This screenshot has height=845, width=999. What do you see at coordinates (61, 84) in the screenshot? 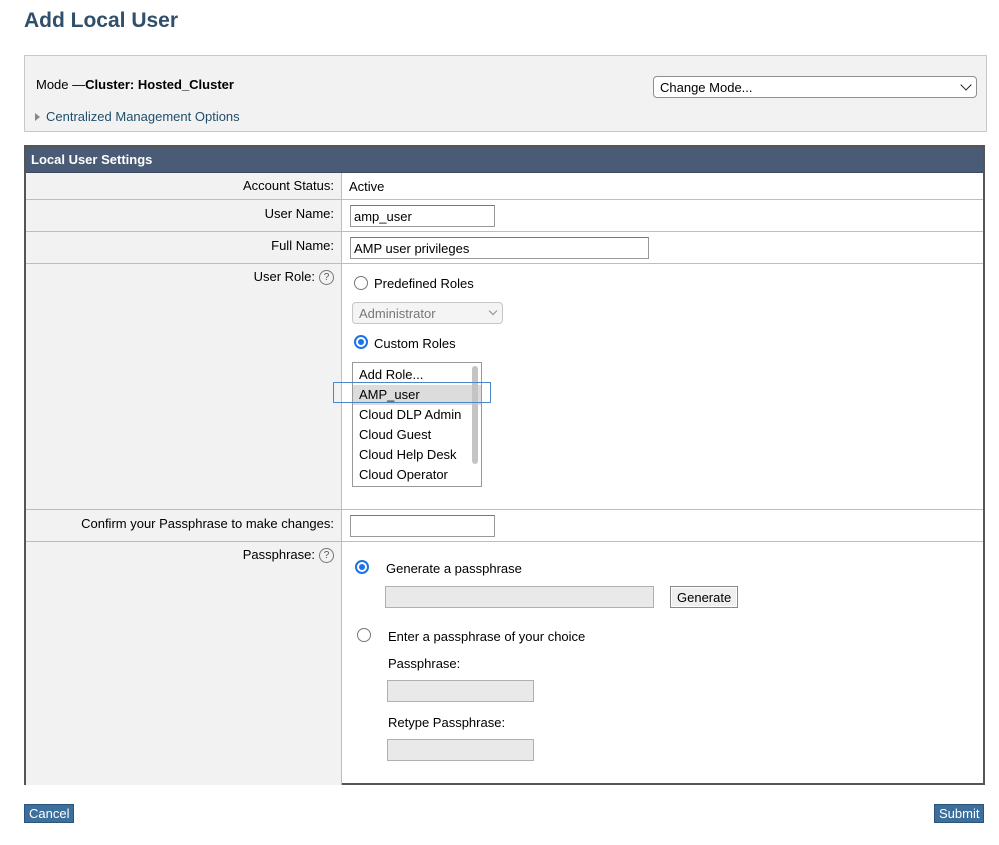
I see `mode-prefix: Mode —` at bounding box center [61, 84].